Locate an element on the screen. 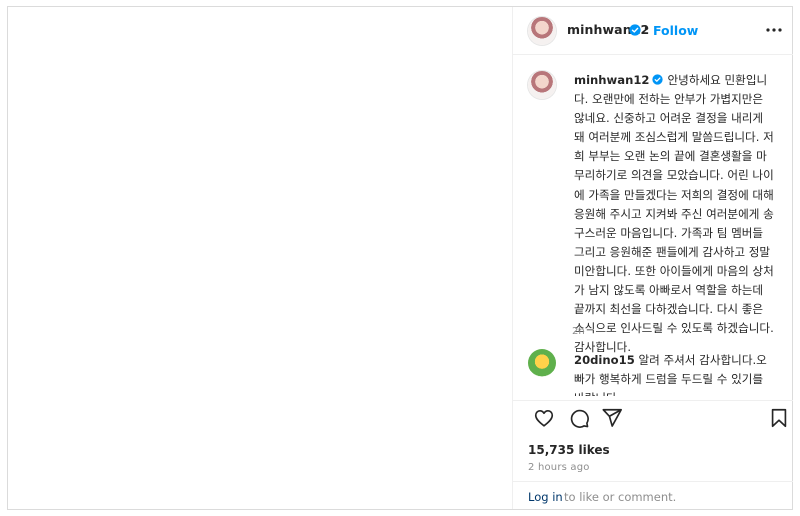 The image size is (800, 516). login-footer: Log in to like or comment. is located at coordinates (653, 495).